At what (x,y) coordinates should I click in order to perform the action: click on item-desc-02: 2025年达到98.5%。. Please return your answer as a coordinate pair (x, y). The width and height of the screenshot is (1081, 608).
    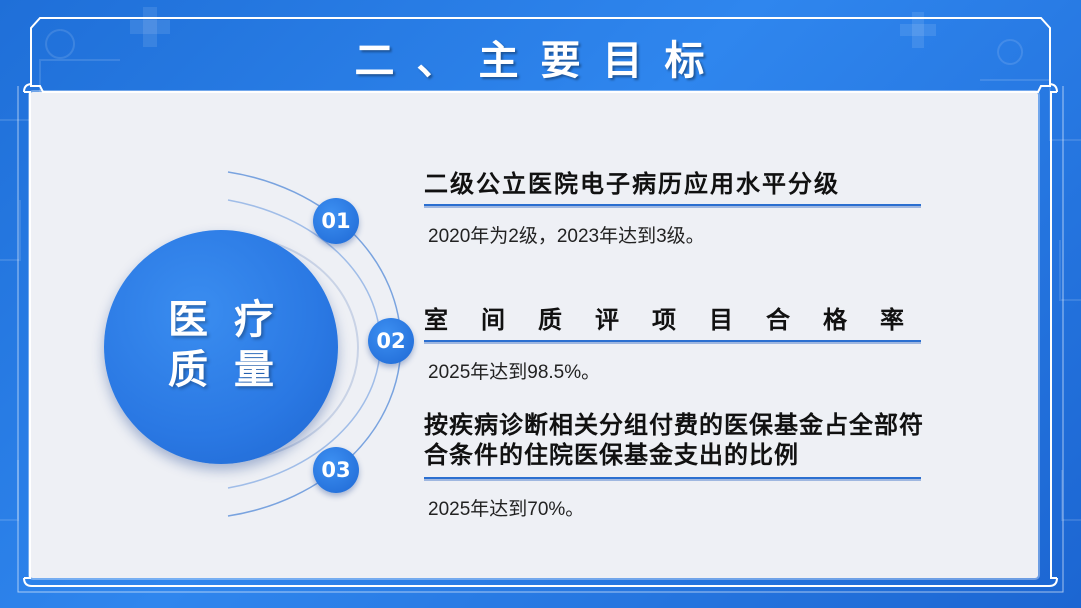
    Looking at the image, I should click on (514, 372).